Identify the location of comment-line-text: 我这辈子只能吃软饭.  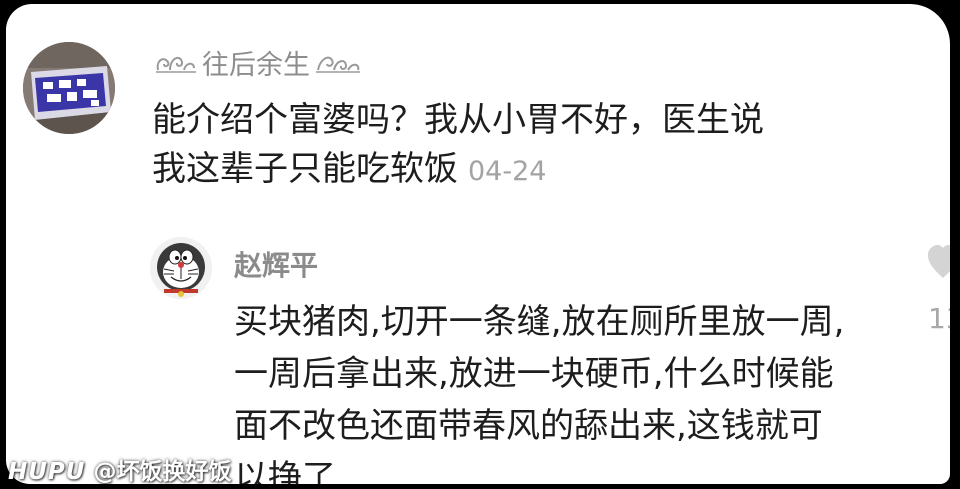
(305, 169).